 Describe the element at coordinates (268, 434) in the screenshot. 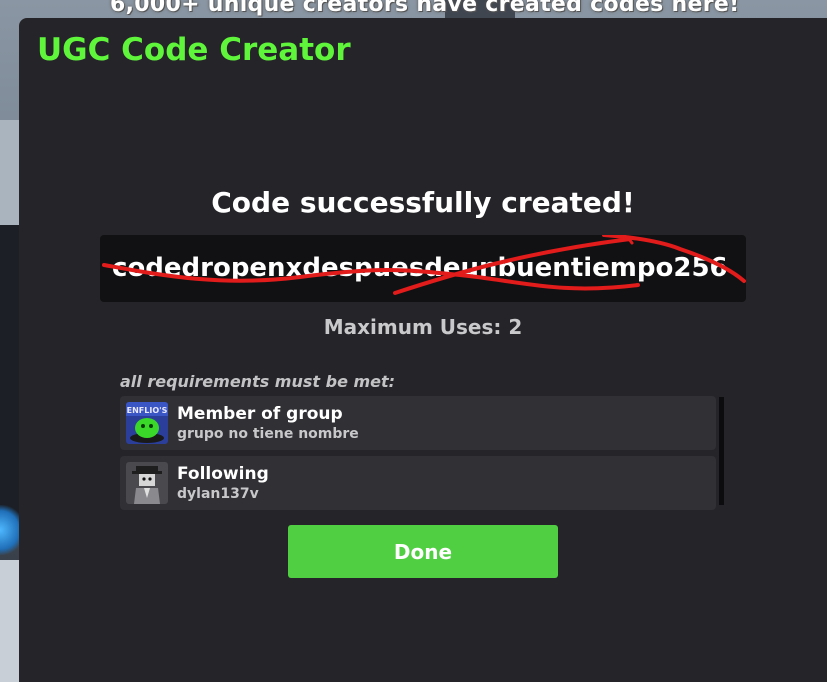

I see `requirement-detail: grupo no tiene nombre` at that location.